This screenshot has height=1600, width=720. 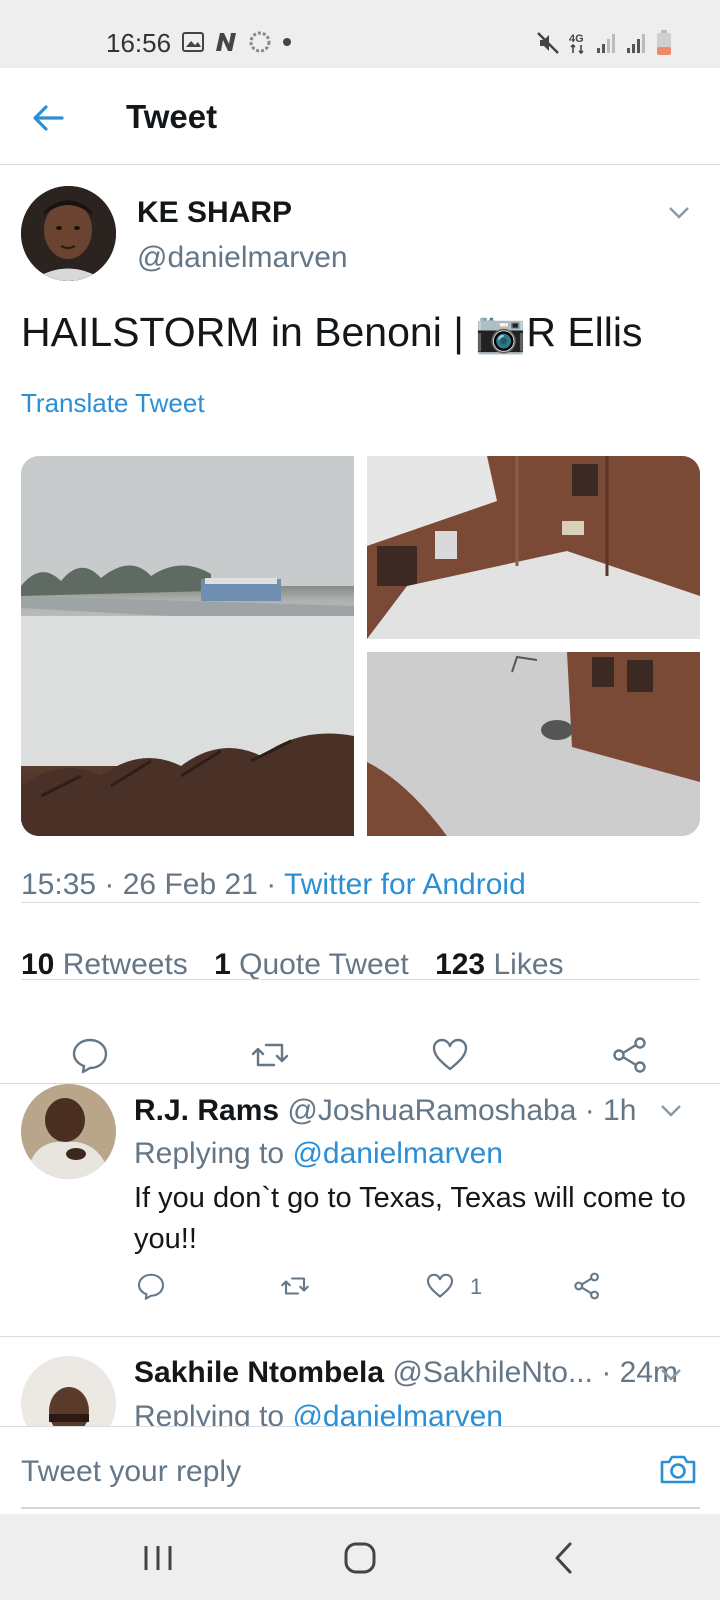 What do you see at coordinates (260, 42) in the screenshot?
I see `sync-icon` at bounding box center [260, 42].